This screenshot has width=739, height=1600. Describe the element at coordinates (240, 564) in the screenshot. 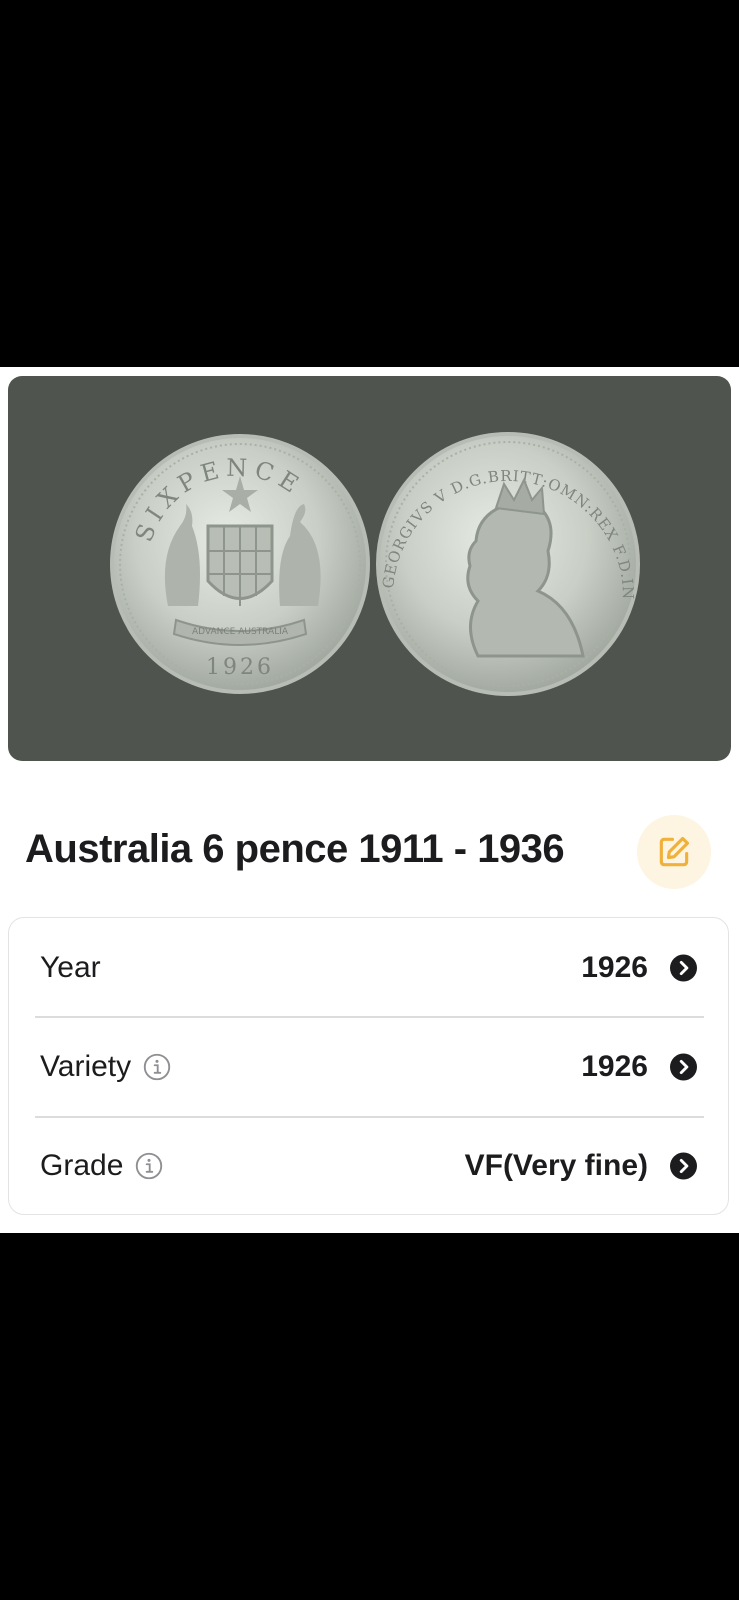

I see `coin-reverse: SIXPENCE ADVANCE AUSTRALIA 1926` at that location.